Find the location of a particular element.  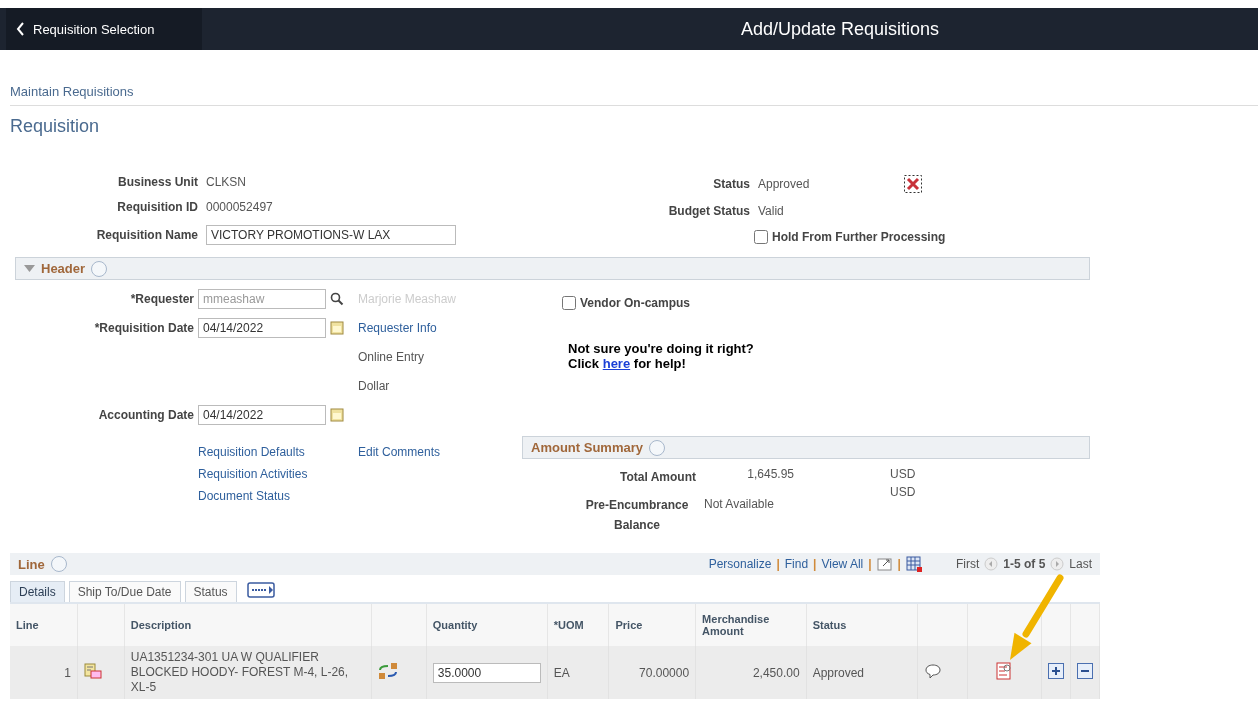

grid-tab: Ship To/Due Date is located at coordinates (124, 591).